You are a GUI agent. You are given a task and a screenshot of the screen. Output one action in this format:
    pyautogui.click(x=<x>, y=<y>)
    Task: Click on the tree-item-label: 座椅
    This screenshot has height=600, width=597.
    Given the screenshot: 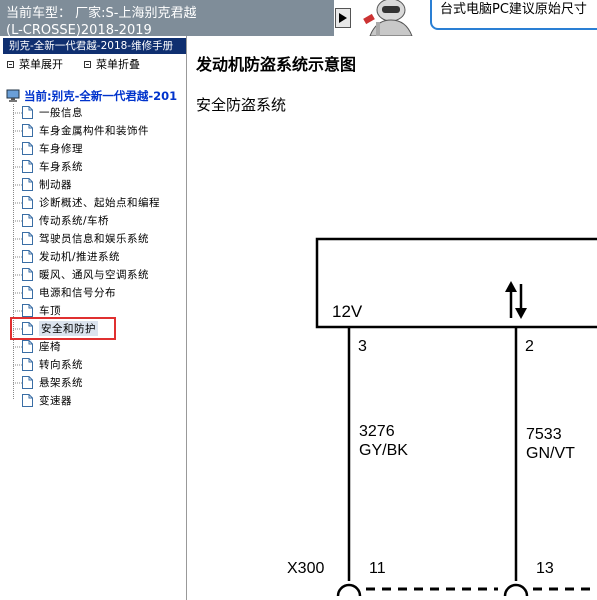 What is the action you would take?
    pyautogui.click(x=50, y=347)
    